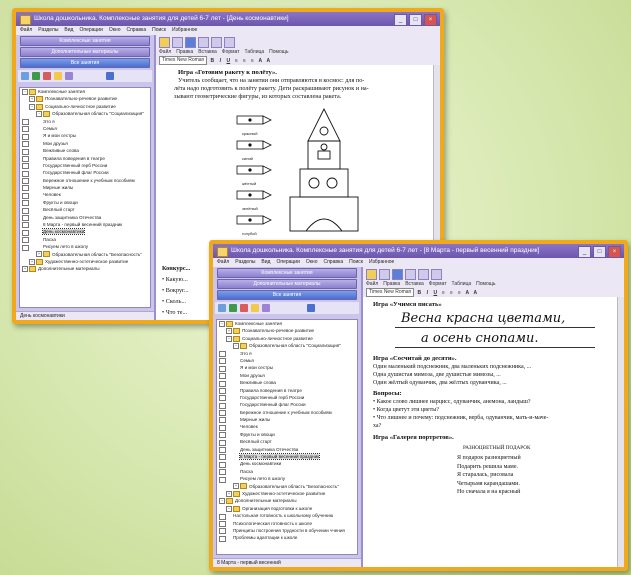  What do you see at coordinates (85, 144) in the screenshot?
I see `tree-item: Мои друзья` at bounding box center [85, 144].